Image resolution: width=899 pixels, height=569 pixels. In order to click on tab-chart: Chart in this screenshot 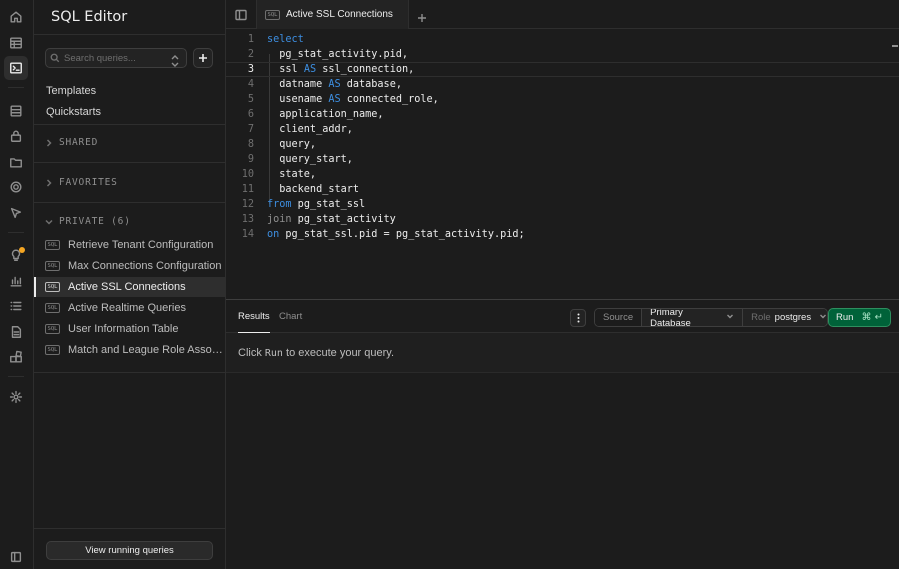, I will do `click(290, 316)`.